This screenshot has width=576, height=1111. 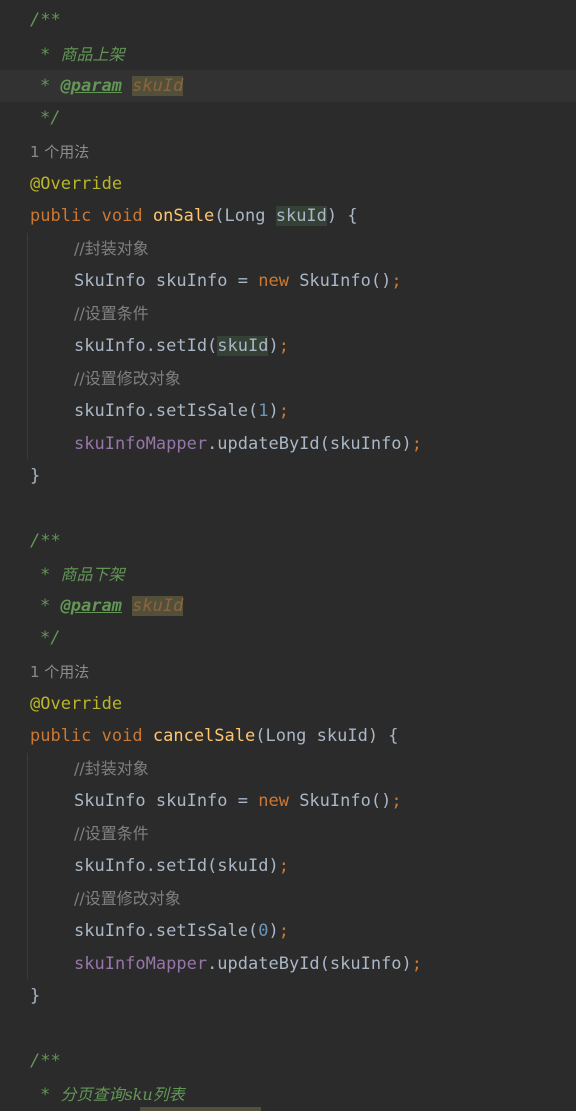 What do you see at coordinates (146, 346) in the screenshot?
I see `code-text: skuInfo.setId(` at bounding box center [146, 346].